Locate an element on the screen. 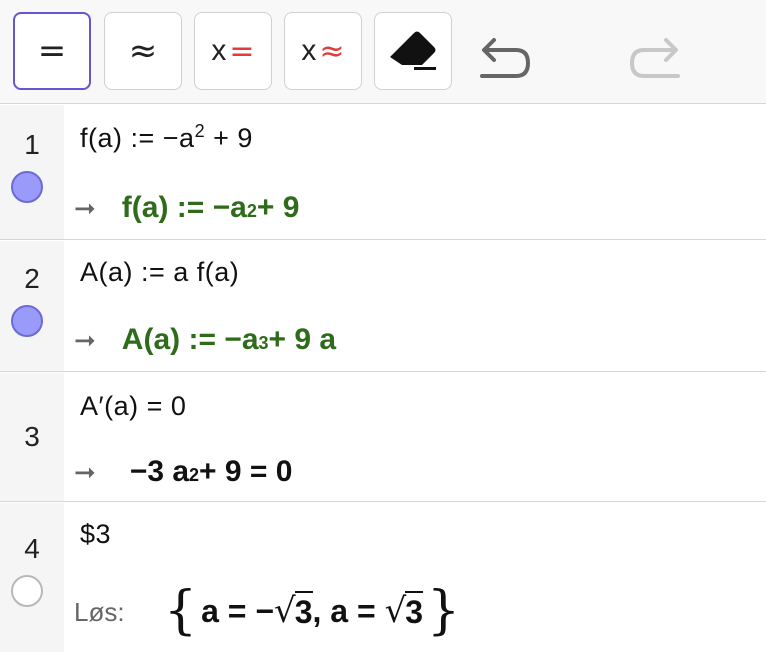 This screenshot has width=766, height=652. exact-mode-button: = is located at coordinates (52, 51).